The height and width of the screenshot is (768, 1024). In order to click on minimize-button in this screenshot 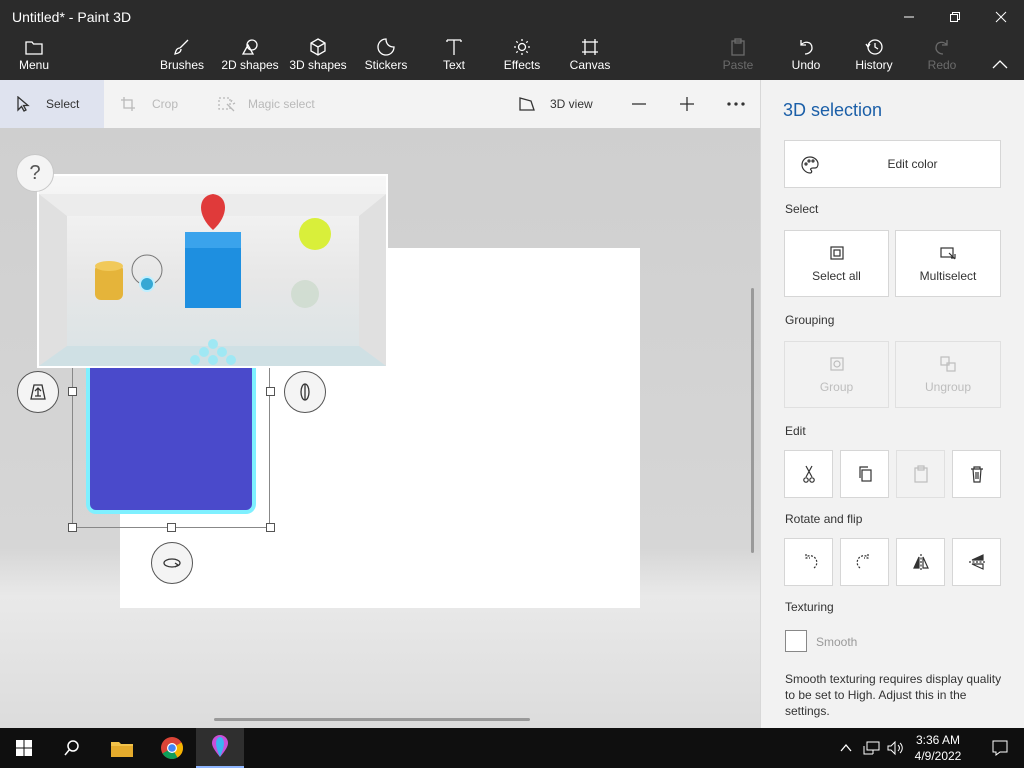, I will do `click(909, 17)`.